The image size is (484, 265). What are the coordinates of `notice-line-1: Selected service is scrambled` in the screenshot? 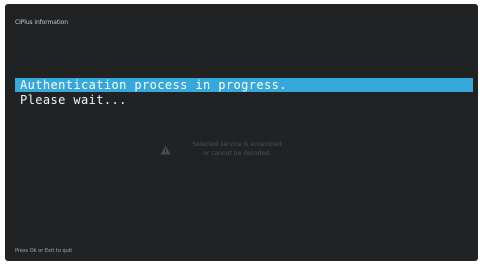 It's located at (237, 144).